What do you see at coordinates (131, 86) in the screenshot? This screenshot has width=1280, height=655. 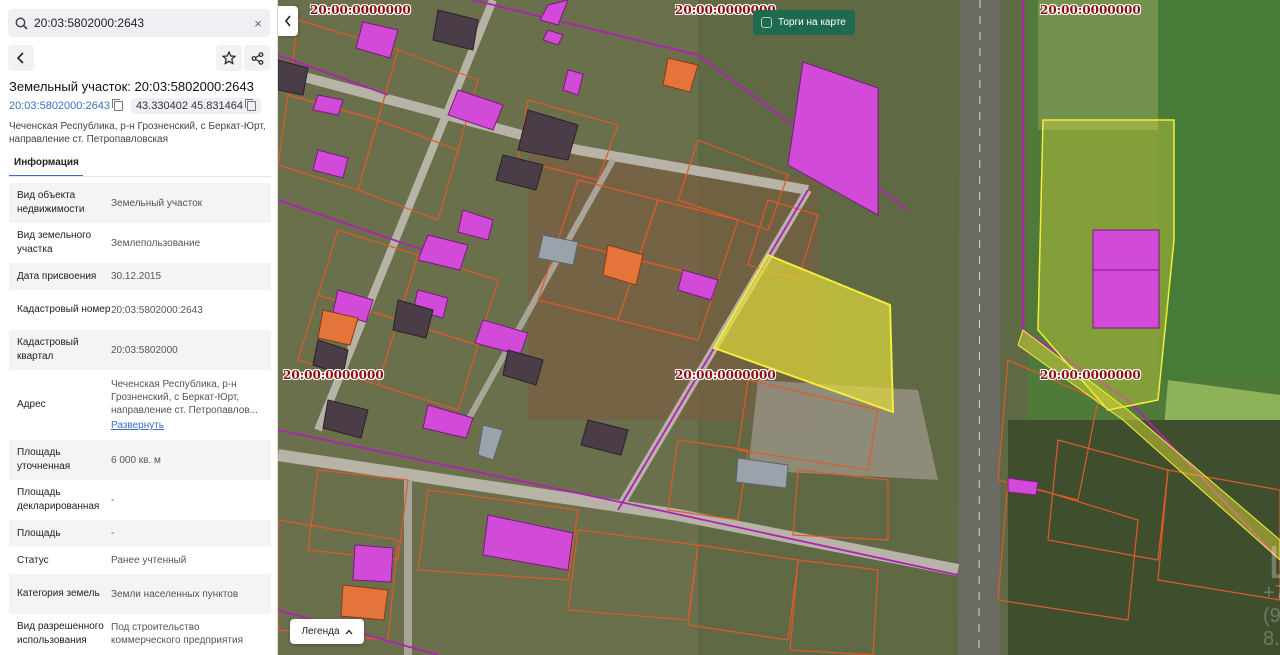 I see `parcel-title: Земельный участок: 20:03:5802000:2643` at bounding box center [131, 86].